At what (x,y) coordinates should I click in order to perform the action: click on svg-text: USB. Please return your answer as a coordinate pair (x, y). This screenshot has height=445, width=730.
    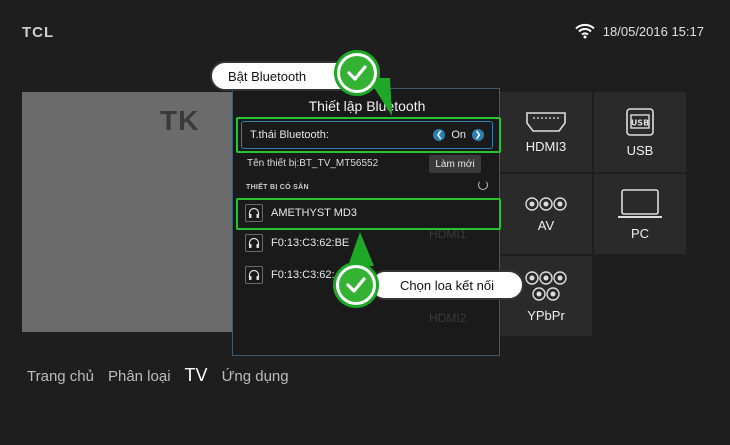
    Looking at the image, I should click on (640, 122).